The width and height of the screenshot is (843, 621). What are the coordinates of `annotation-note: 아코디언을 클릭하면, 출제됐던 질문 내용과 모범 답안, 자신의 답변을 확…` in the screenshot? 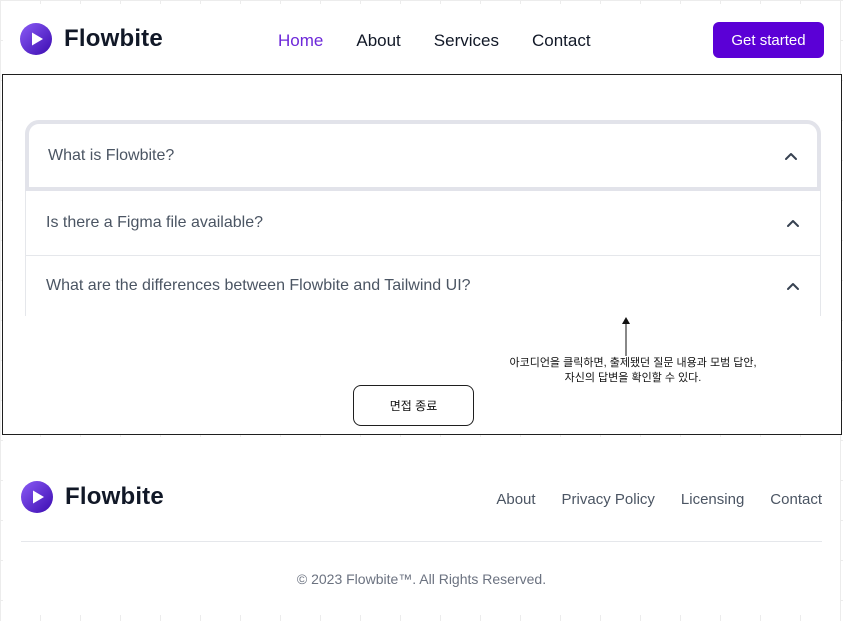 It's located at (633, 371).